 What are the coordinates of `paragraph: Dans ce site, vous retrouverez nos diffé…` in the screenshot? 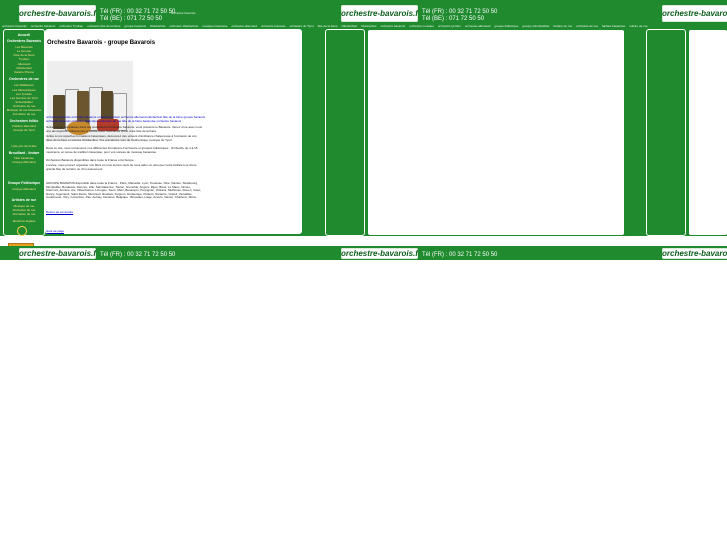 It's located at (122, 150).